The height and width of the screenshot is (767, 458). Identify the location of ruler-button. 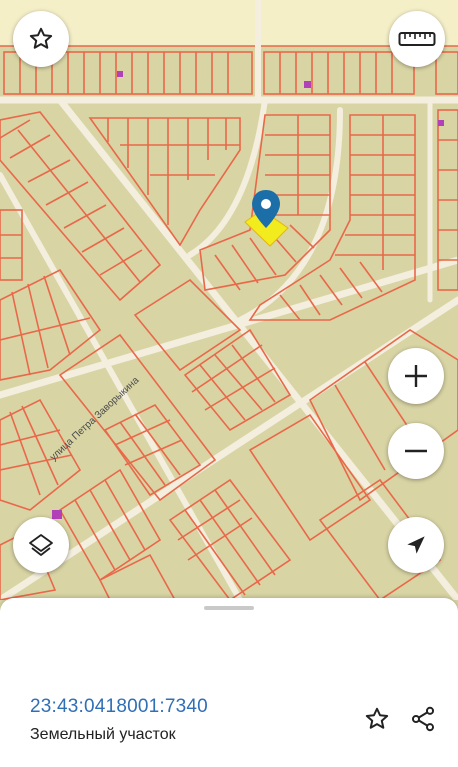
(417, 39).